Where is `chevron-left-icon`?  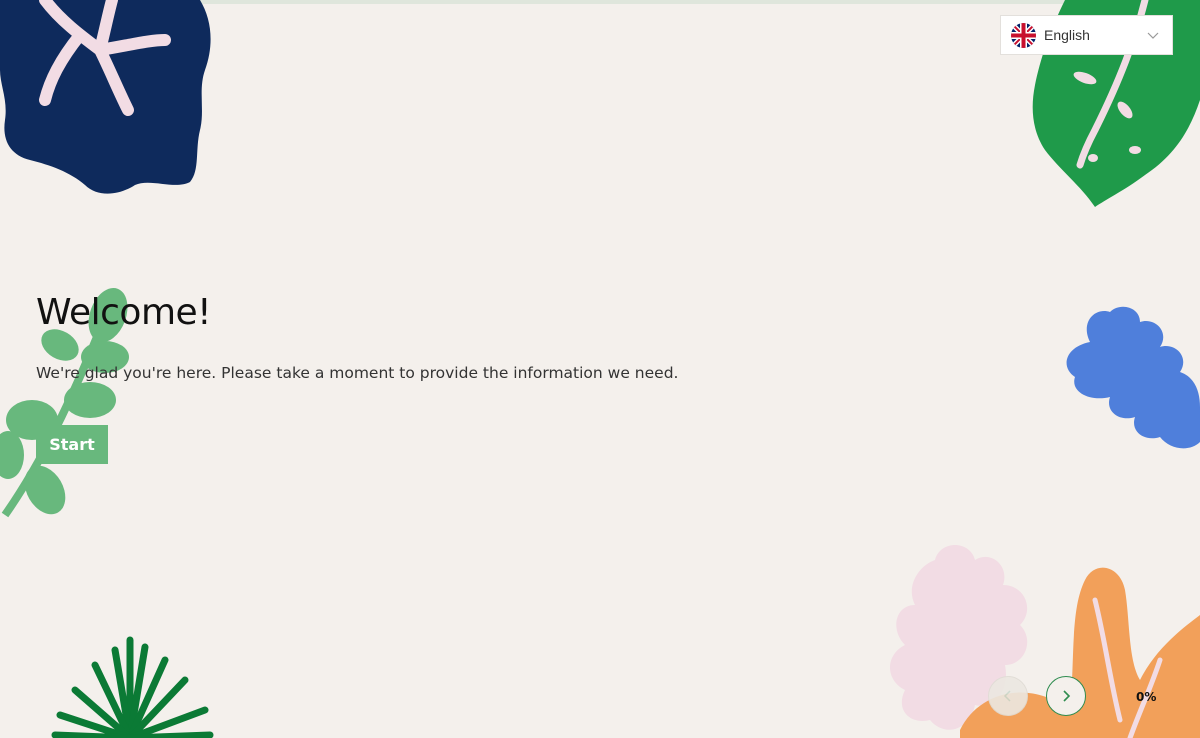 chevron-left-icon is located at coordinates (1007, 696).